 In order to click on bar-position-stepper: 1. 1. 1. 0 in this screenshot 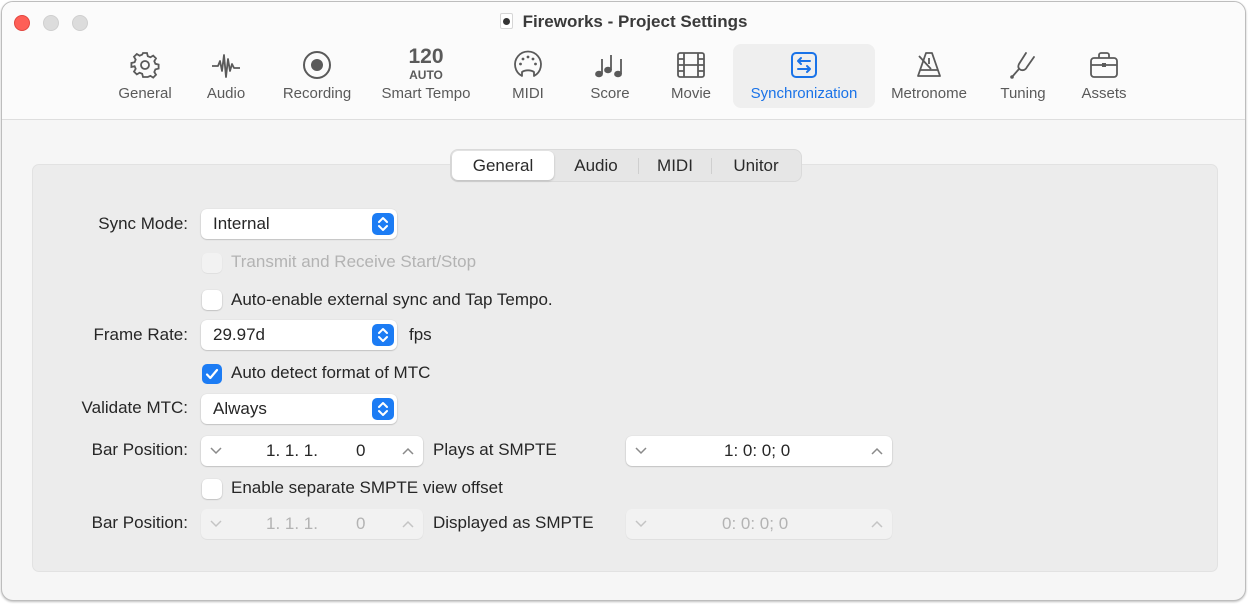, I will do `click(312, 451)`.